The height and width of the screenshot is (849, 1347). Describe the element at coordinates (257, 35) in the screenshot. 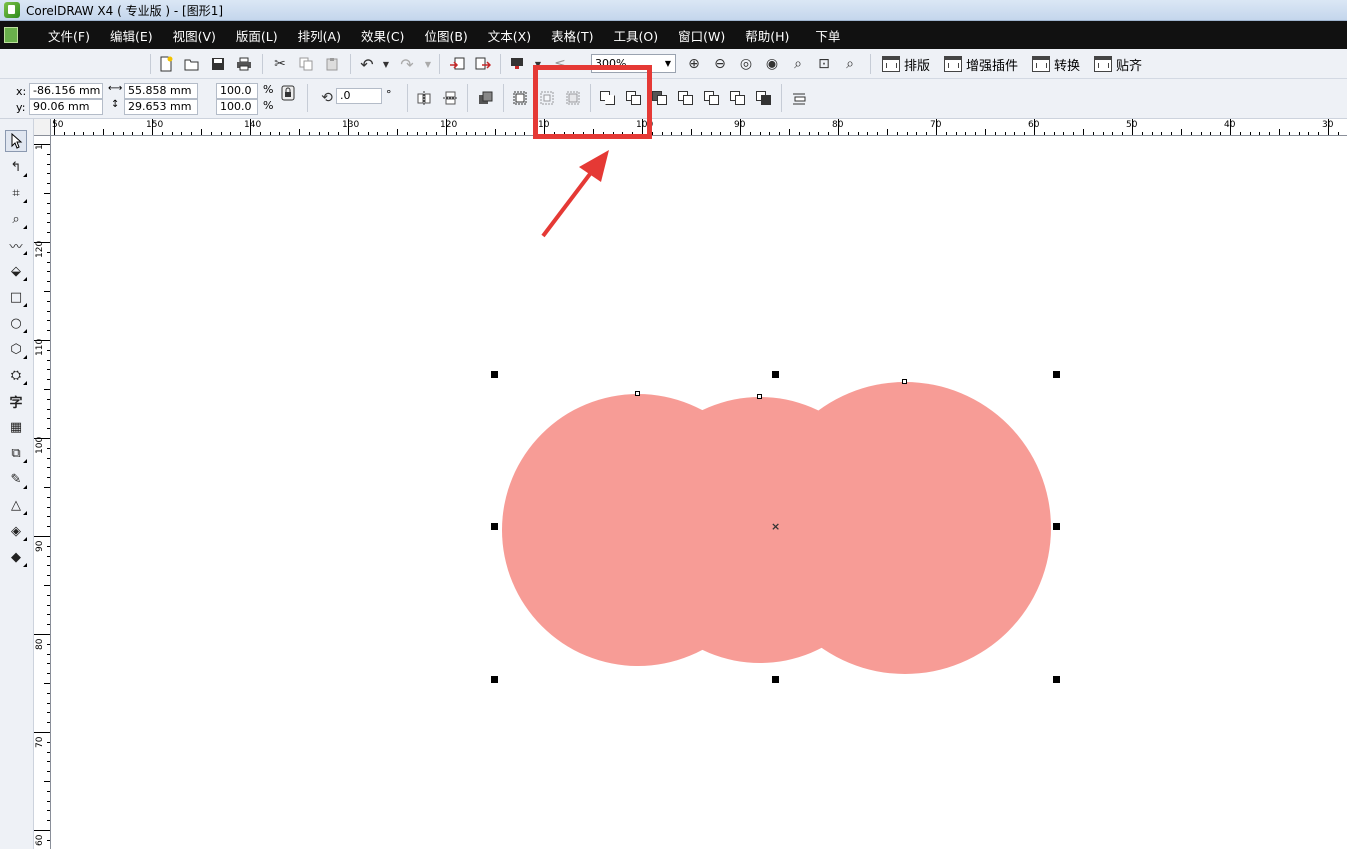

I see `menu-layout: 版面(L)` at that location.